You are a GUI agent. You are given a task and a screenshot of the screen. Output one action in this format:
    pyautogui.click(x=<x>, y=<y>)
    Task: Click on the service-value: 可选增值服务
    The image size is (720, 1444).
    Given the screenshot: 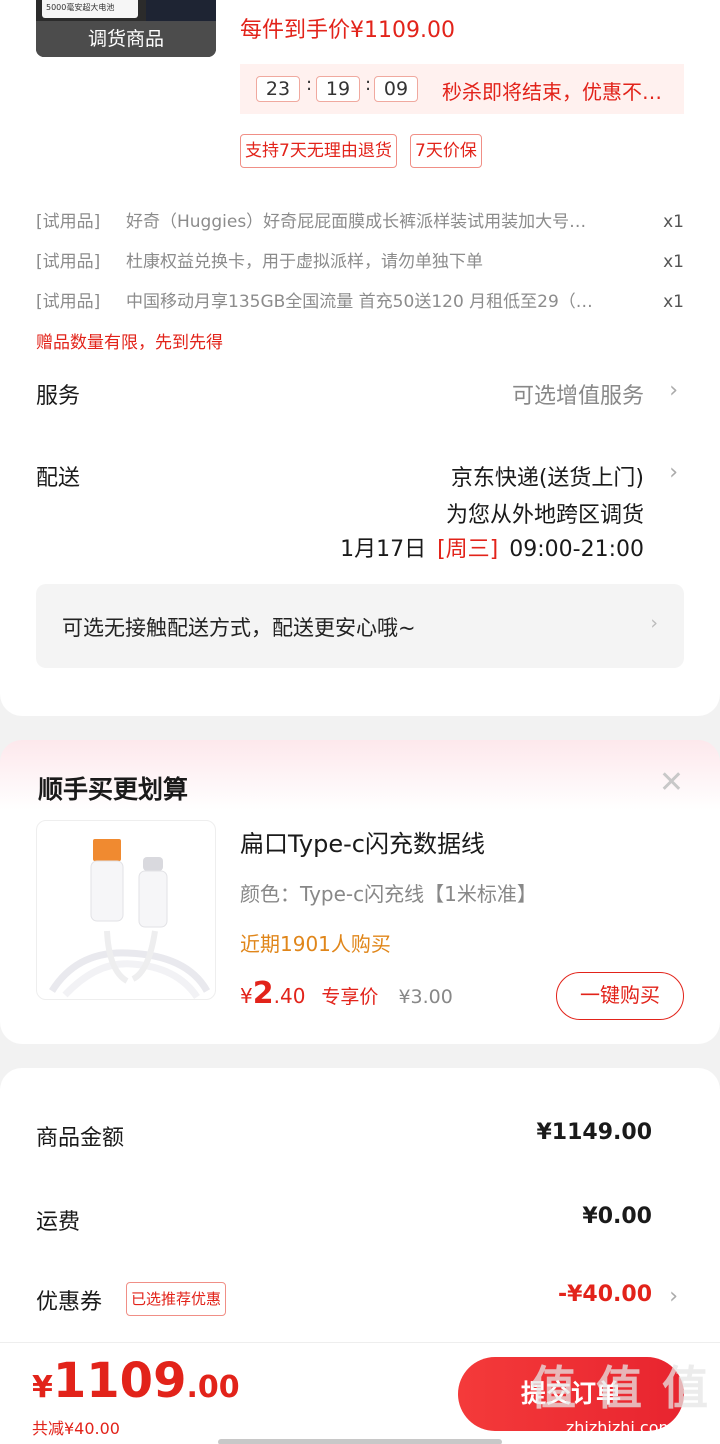 What is the action you would take?
    pyautogui.click(x=578, y=394)
    